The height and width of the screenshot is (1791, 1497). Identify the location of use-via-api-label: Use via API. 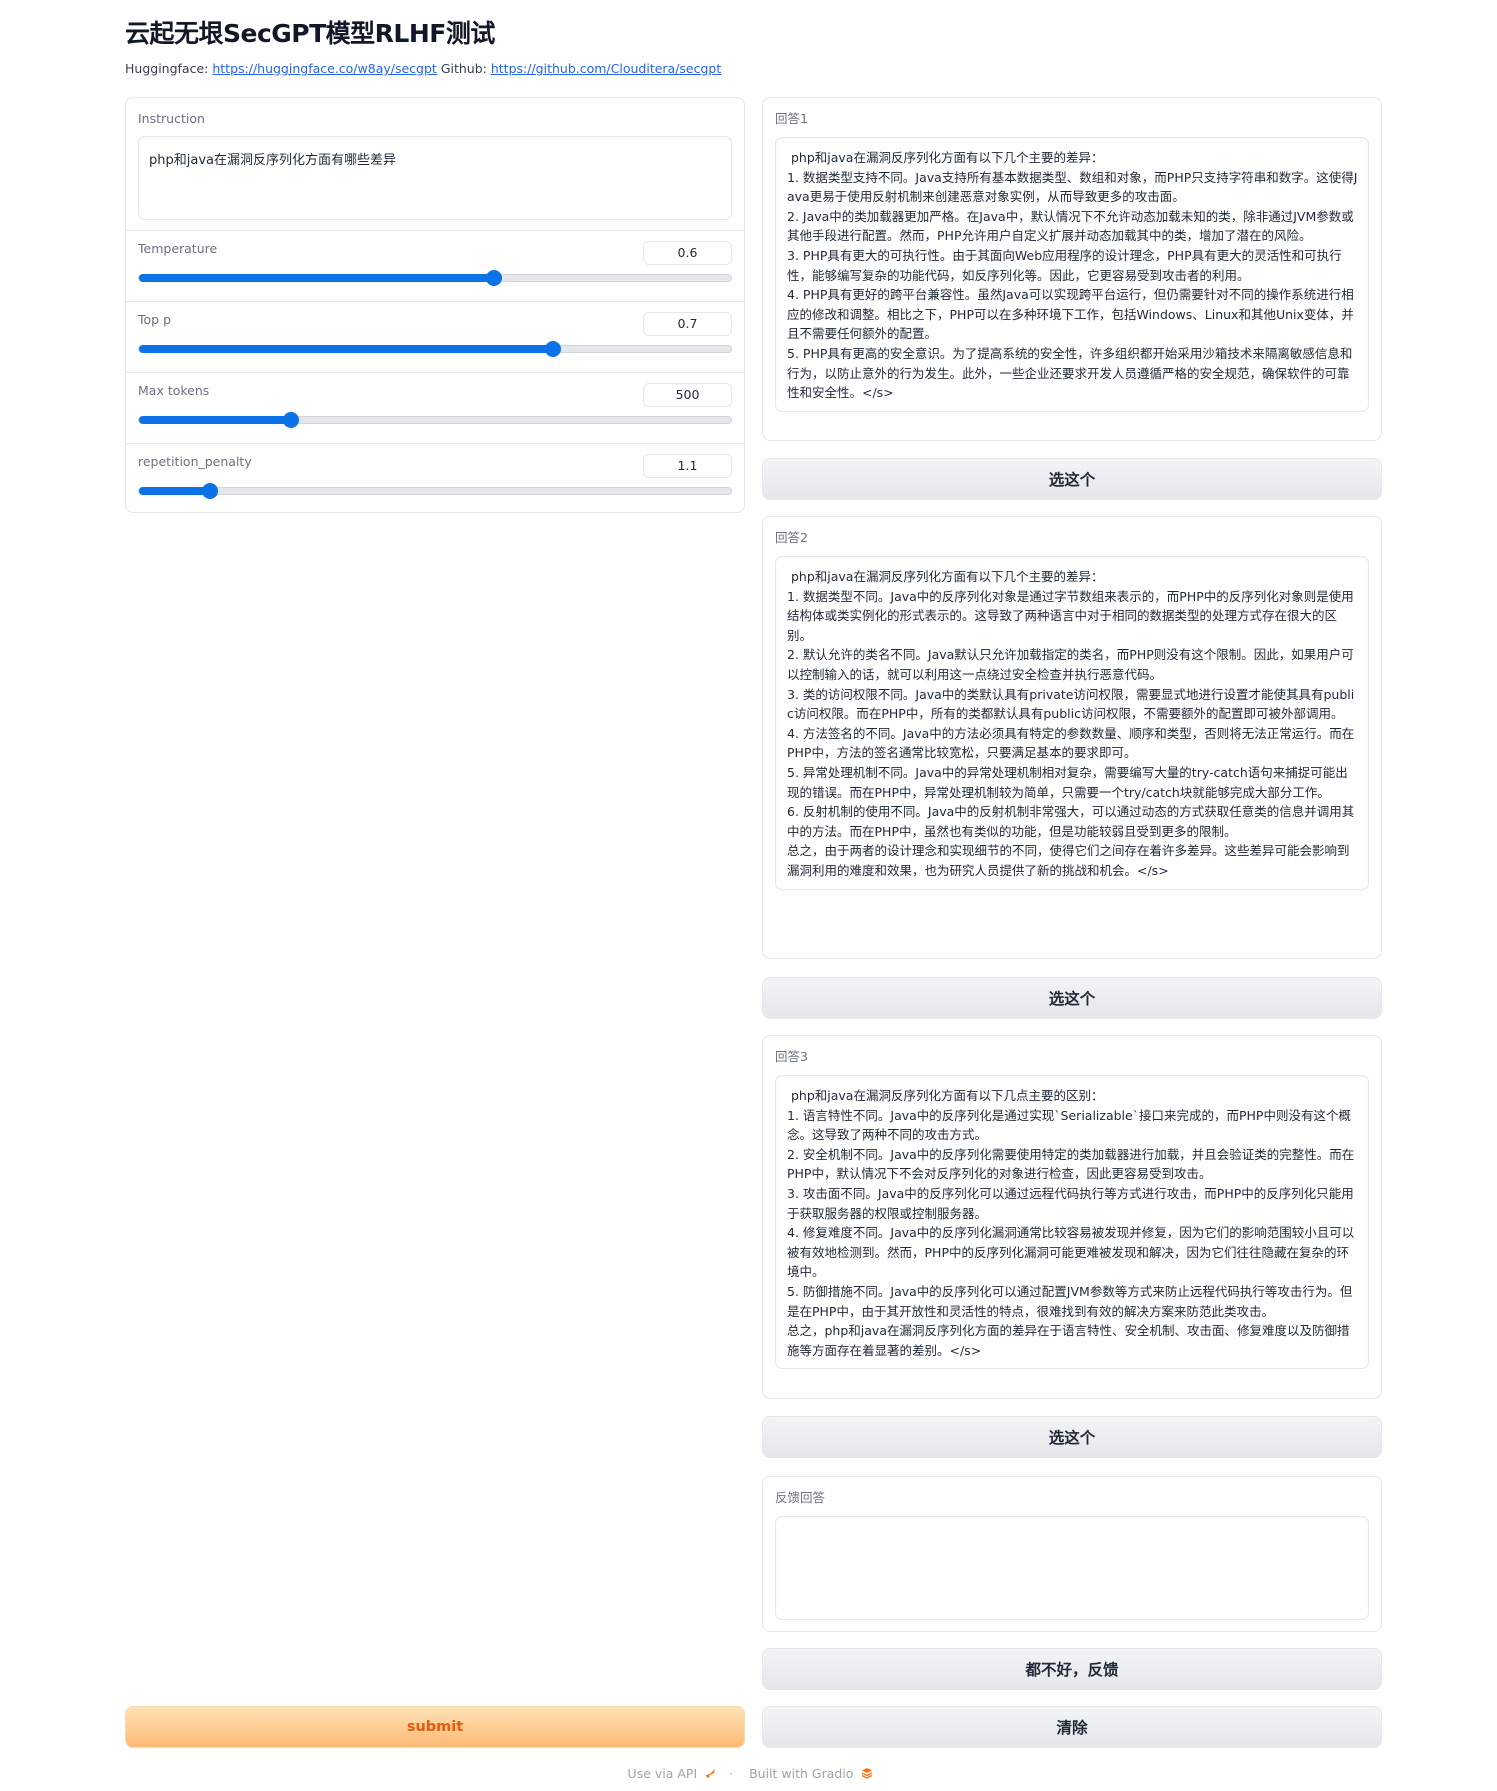
(662, 1773).